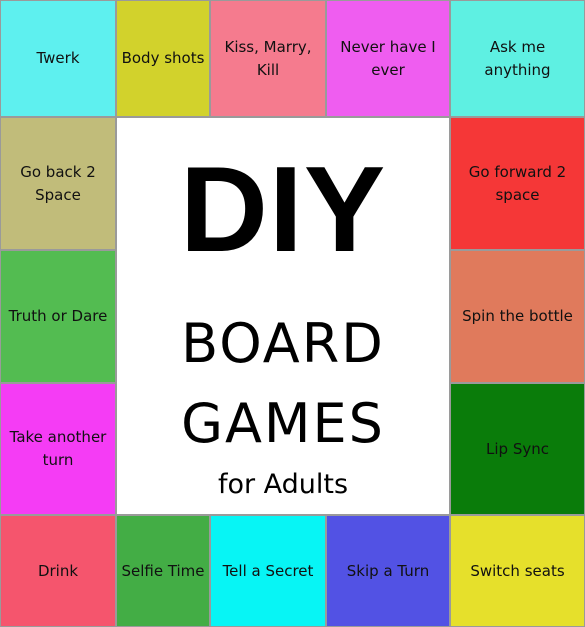  I want to click on space-kiss-marry-kill: Kiss, Marry, Kill, so click(268, 58).